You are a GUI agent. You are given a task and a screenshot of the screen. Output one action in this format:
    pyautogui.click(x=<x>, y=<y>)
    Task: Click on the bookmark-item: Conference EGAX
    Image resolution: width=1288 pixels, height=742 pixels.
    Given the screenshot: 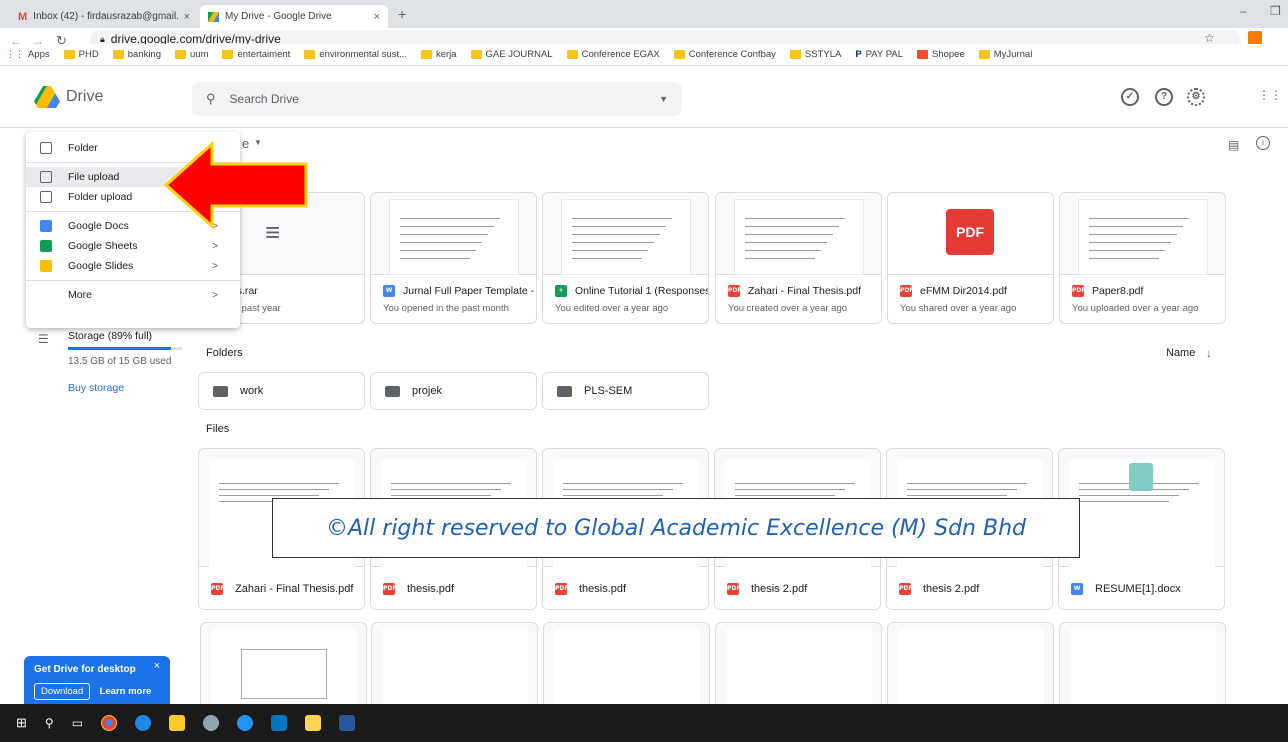 What is the action you would take?
    pyautogui.click(x=613, y=54)
    